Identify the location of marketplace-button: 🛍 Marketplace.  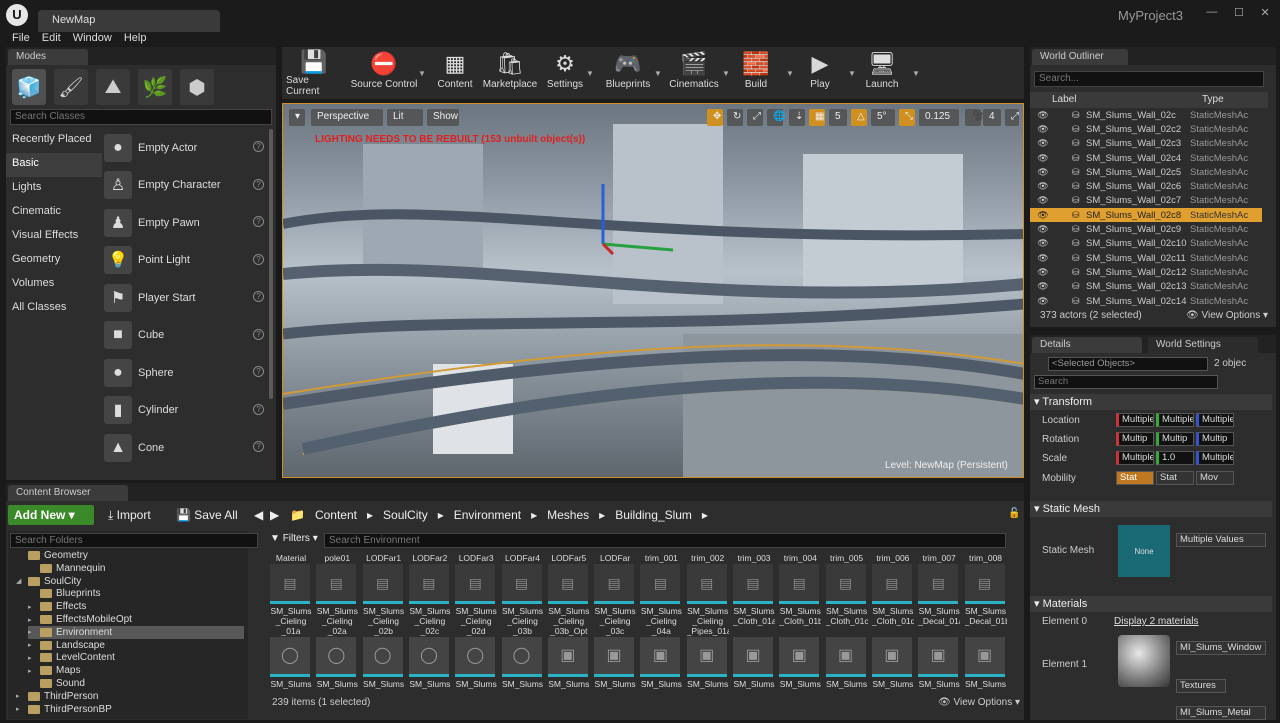
(510, 73).